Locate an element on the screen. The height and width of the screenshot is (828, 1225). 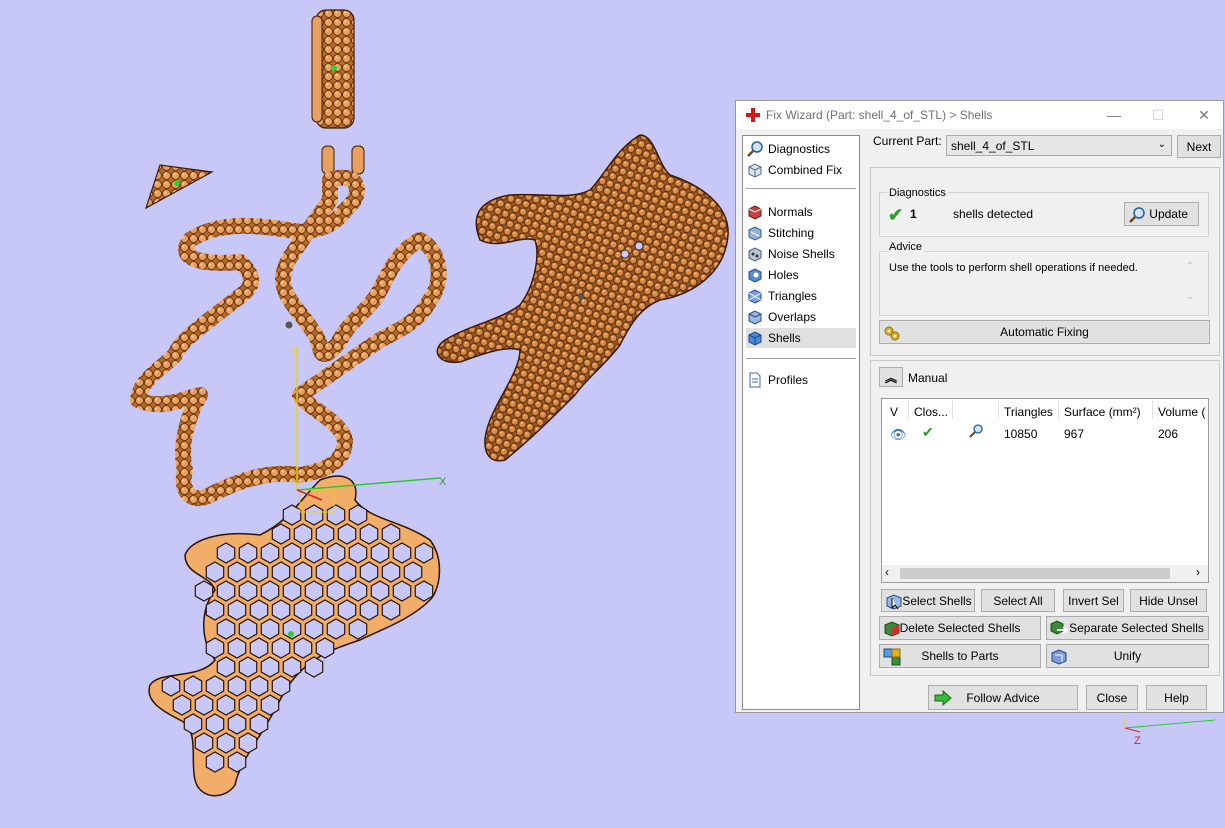
manual-title: Manual is located at coordinates (928, 378).